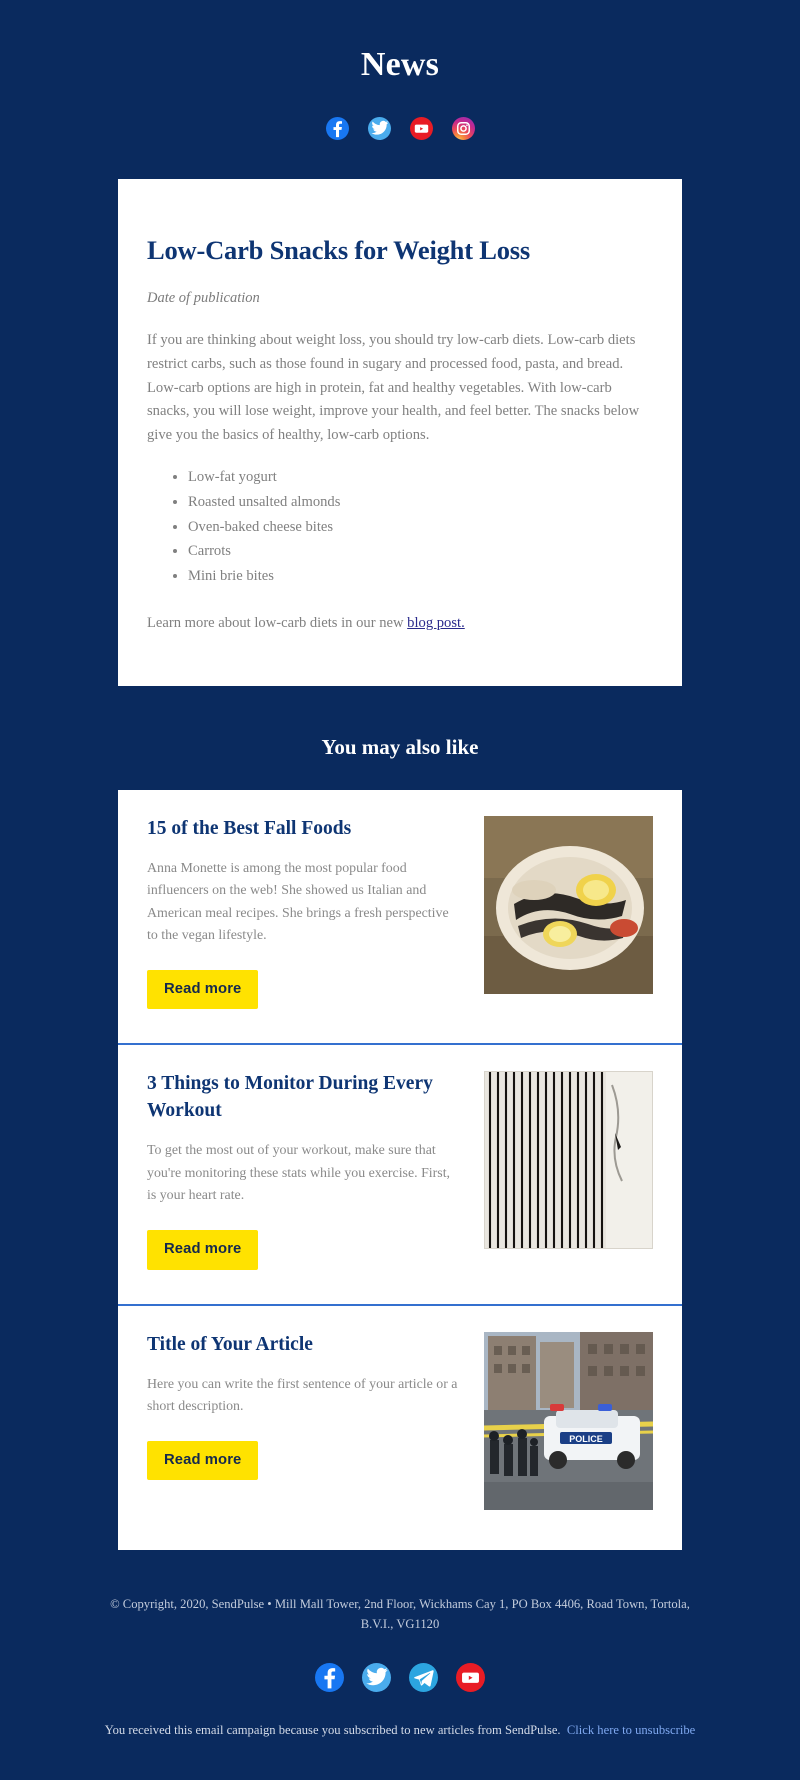  Describe the element at coordinates (420, 478) in the screenshot. I see `list-item: Low-fat yogurt` at that location.